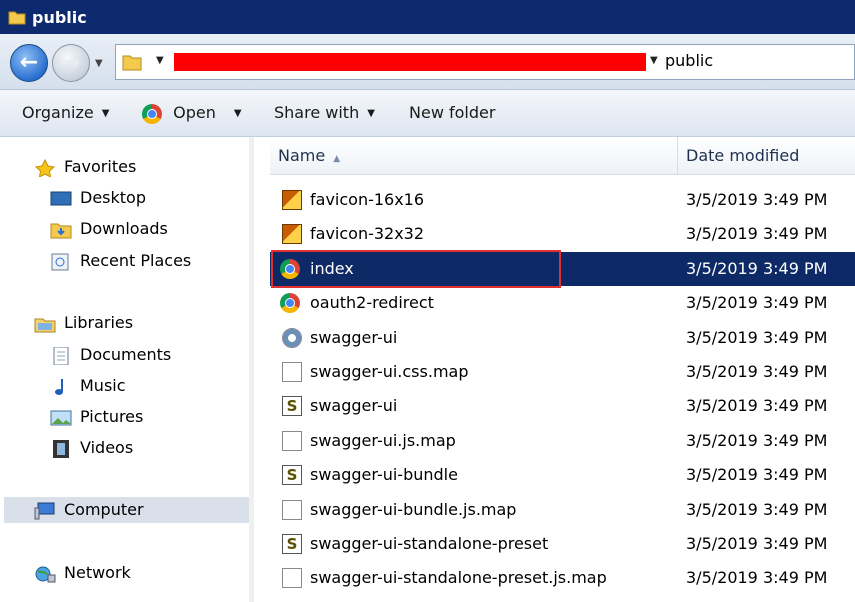  I want to click on nav-favorites: Favorites, so click(85, 167).